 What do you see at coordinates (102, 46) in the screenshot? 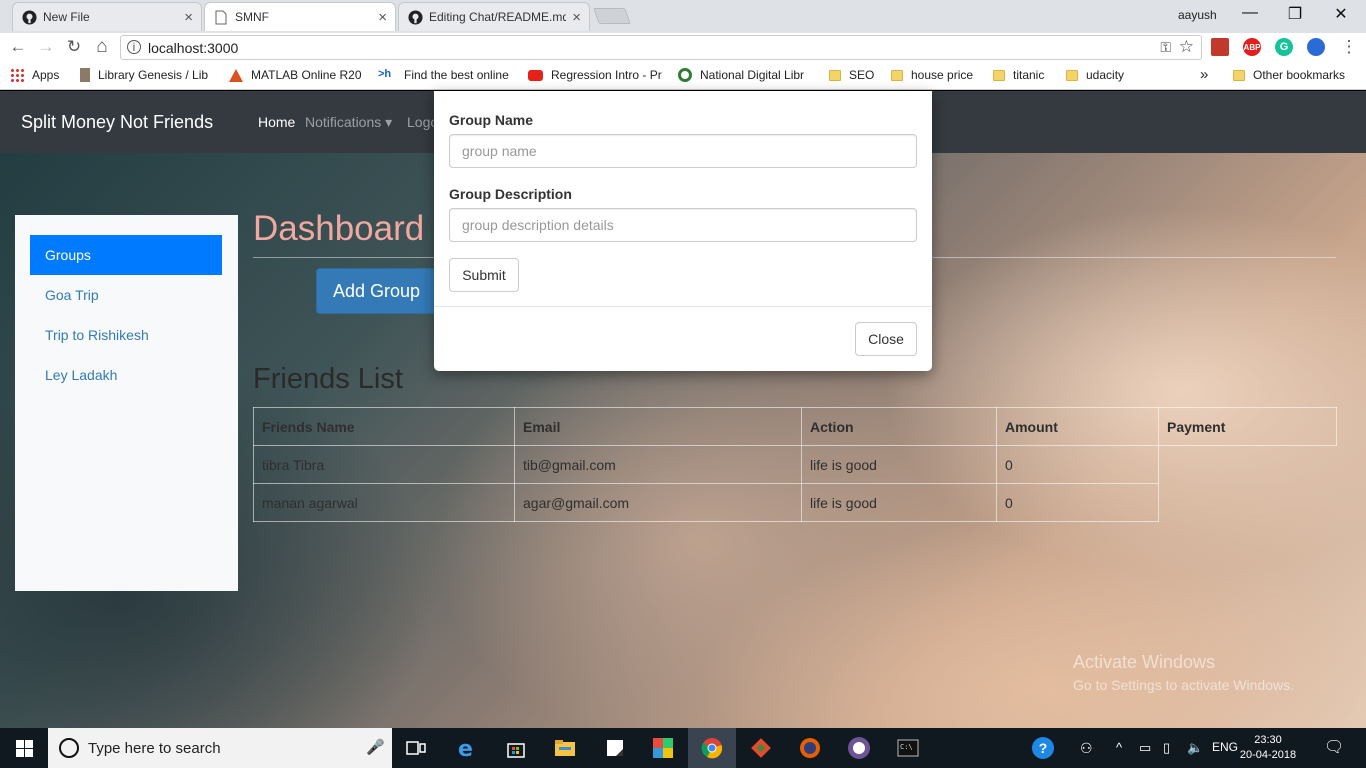
I see `home-icon: ⌂` at bounding box center [102, 46].